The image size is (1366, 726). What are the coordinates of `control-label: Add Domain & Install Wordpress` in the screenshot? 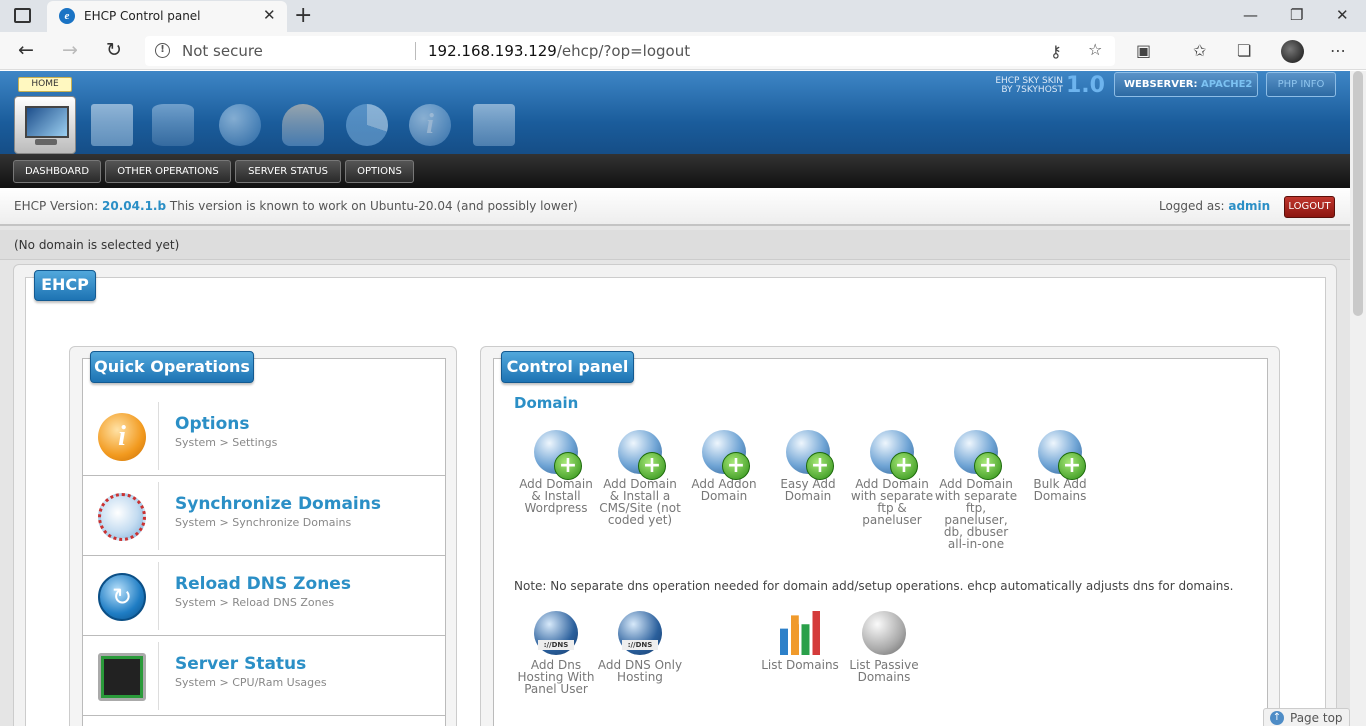 It's located at (556, 496).